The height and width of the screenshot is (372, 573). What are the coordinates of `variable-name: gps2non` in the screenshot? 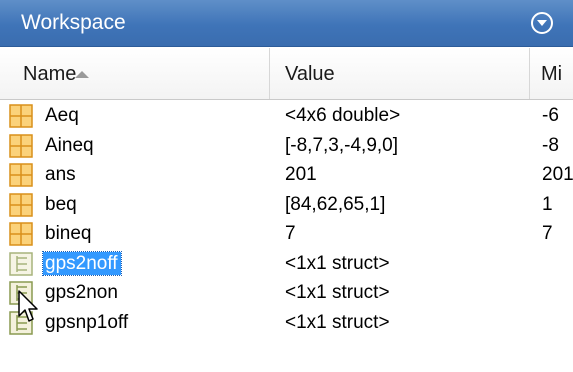 It's located at (82, 292).